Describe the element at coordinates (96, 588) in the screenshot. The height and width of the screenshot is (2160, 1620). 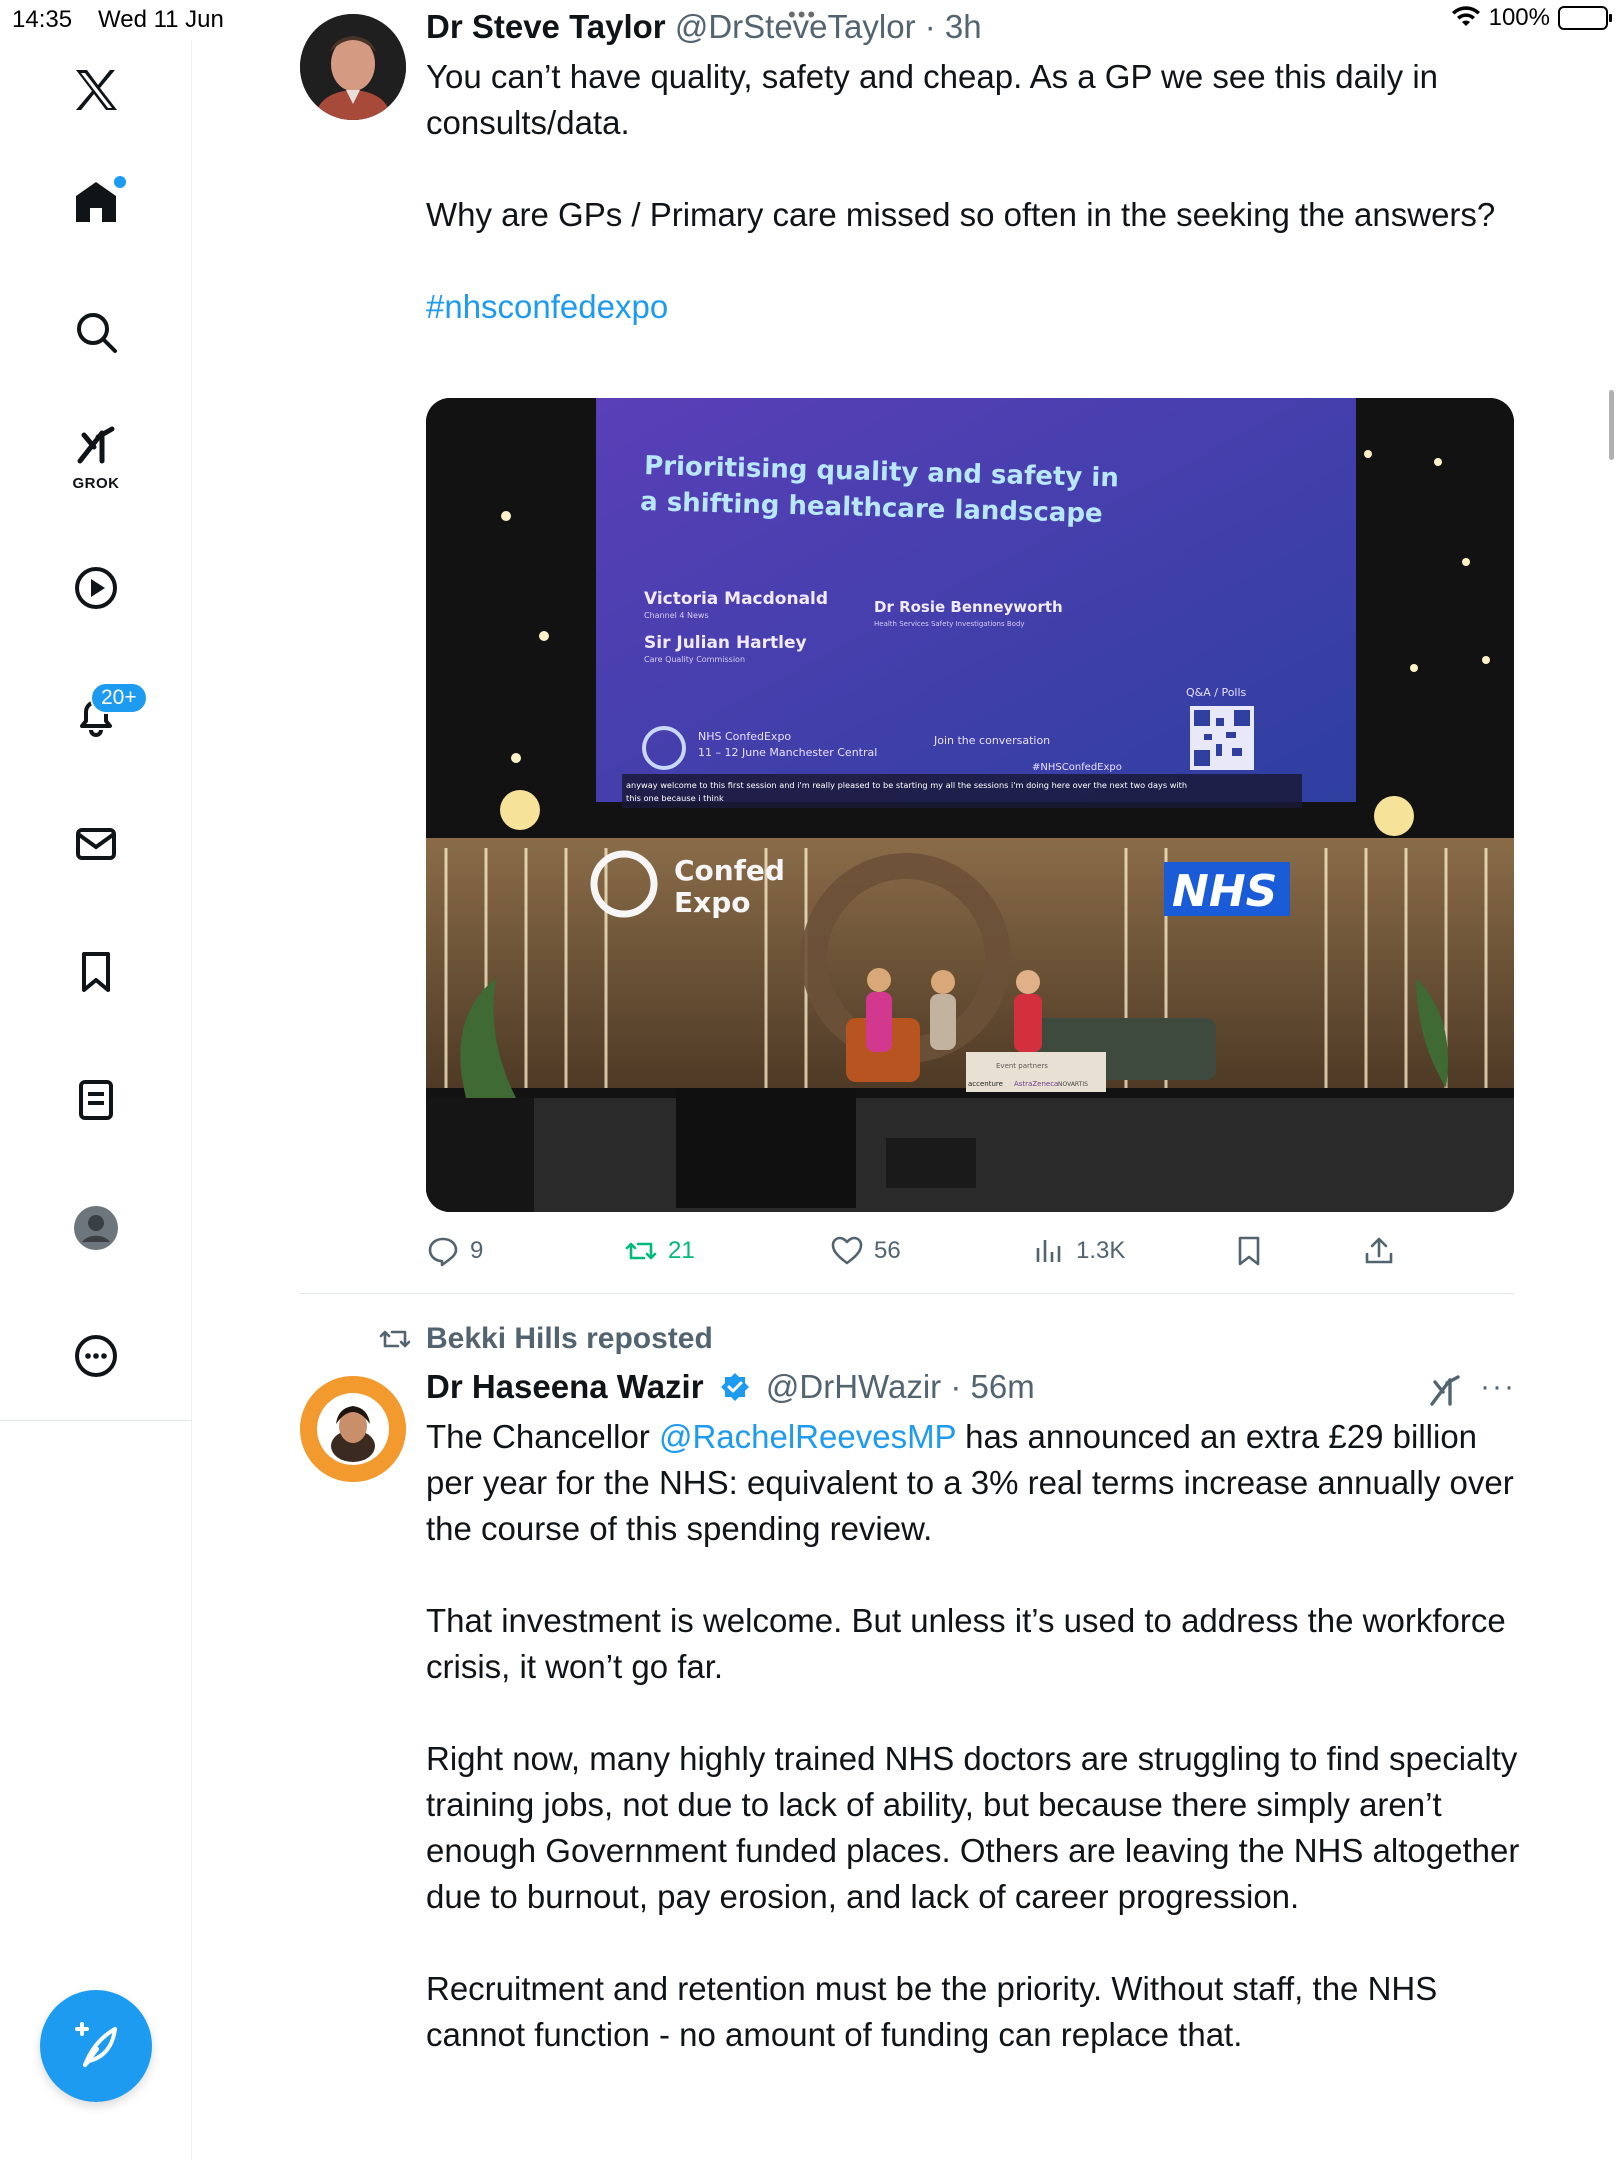
I see `play-icon` at that location.